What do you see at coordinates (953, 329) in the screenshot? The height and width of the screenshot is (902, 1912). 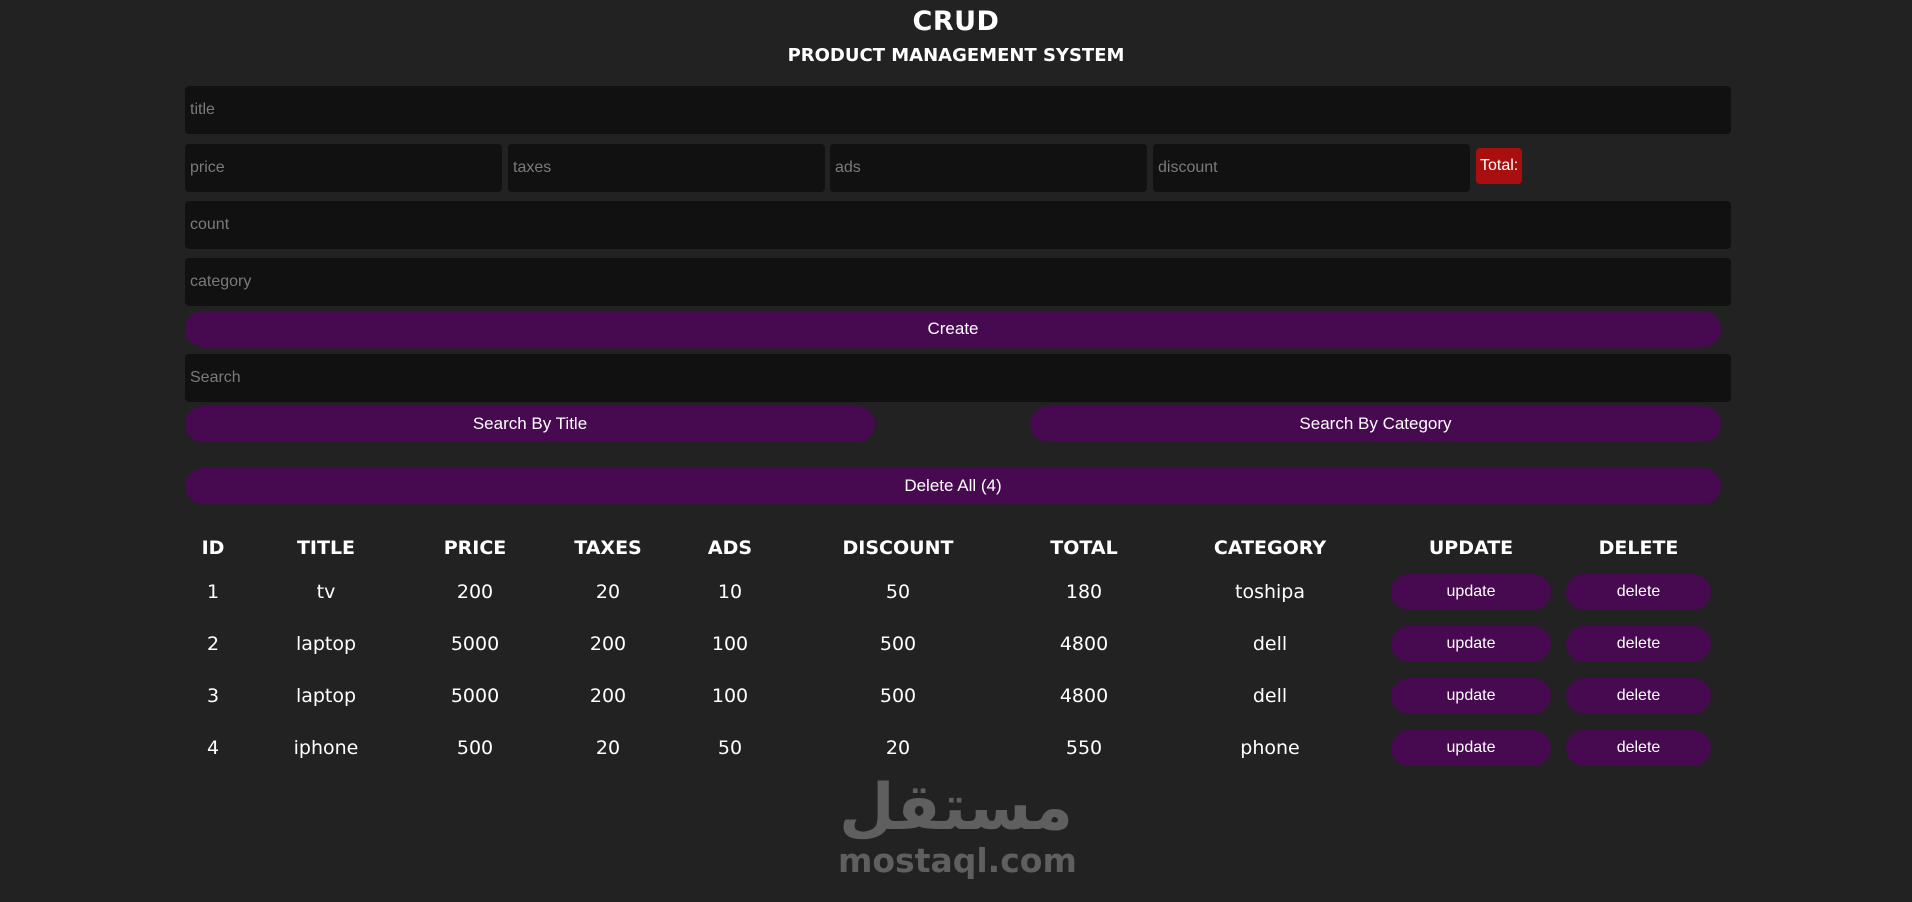 I see `create-button: Create` at bounding box center [953, 329].